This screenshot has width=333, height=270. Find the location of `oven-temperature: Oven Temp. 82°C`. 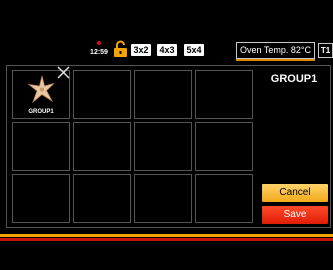

oven-temperature: Oven Temp. 82°C is located at coordinates (275, 50).